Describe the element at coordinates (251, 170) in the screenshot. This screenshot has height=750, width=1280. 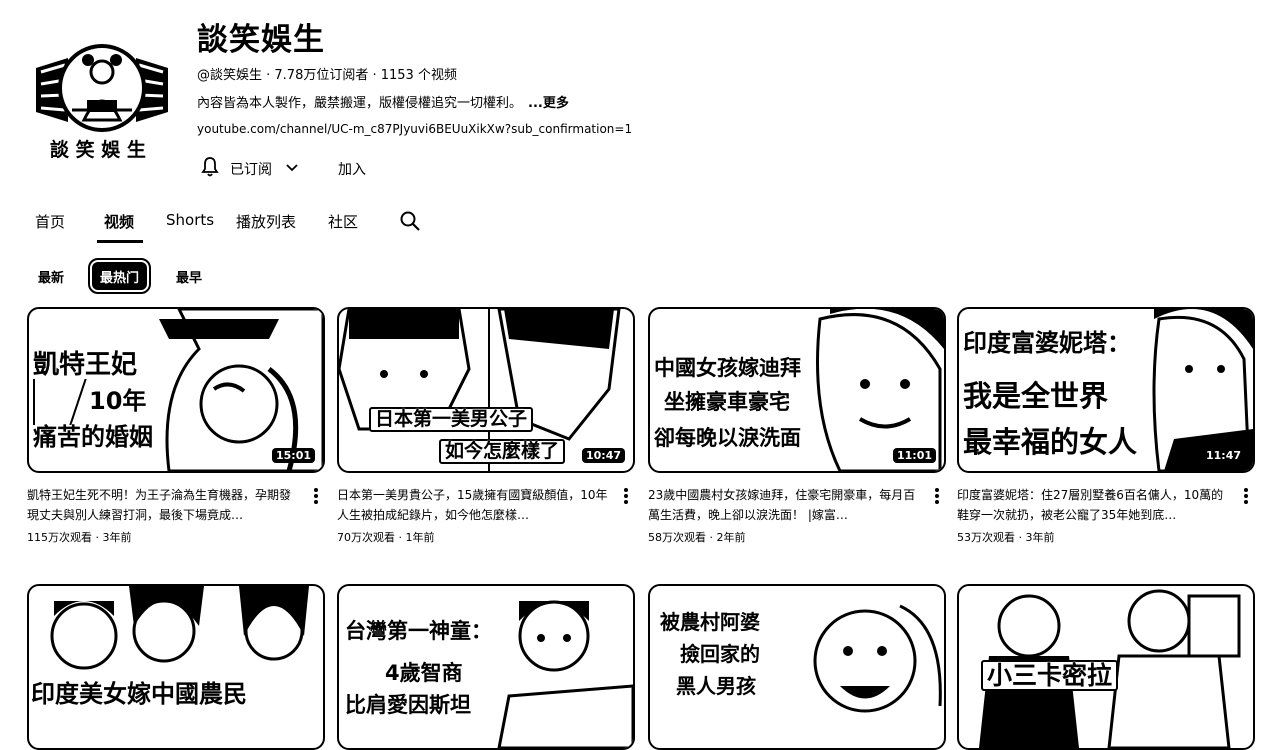
I see `subscribed-label: 已订阅` at that location.